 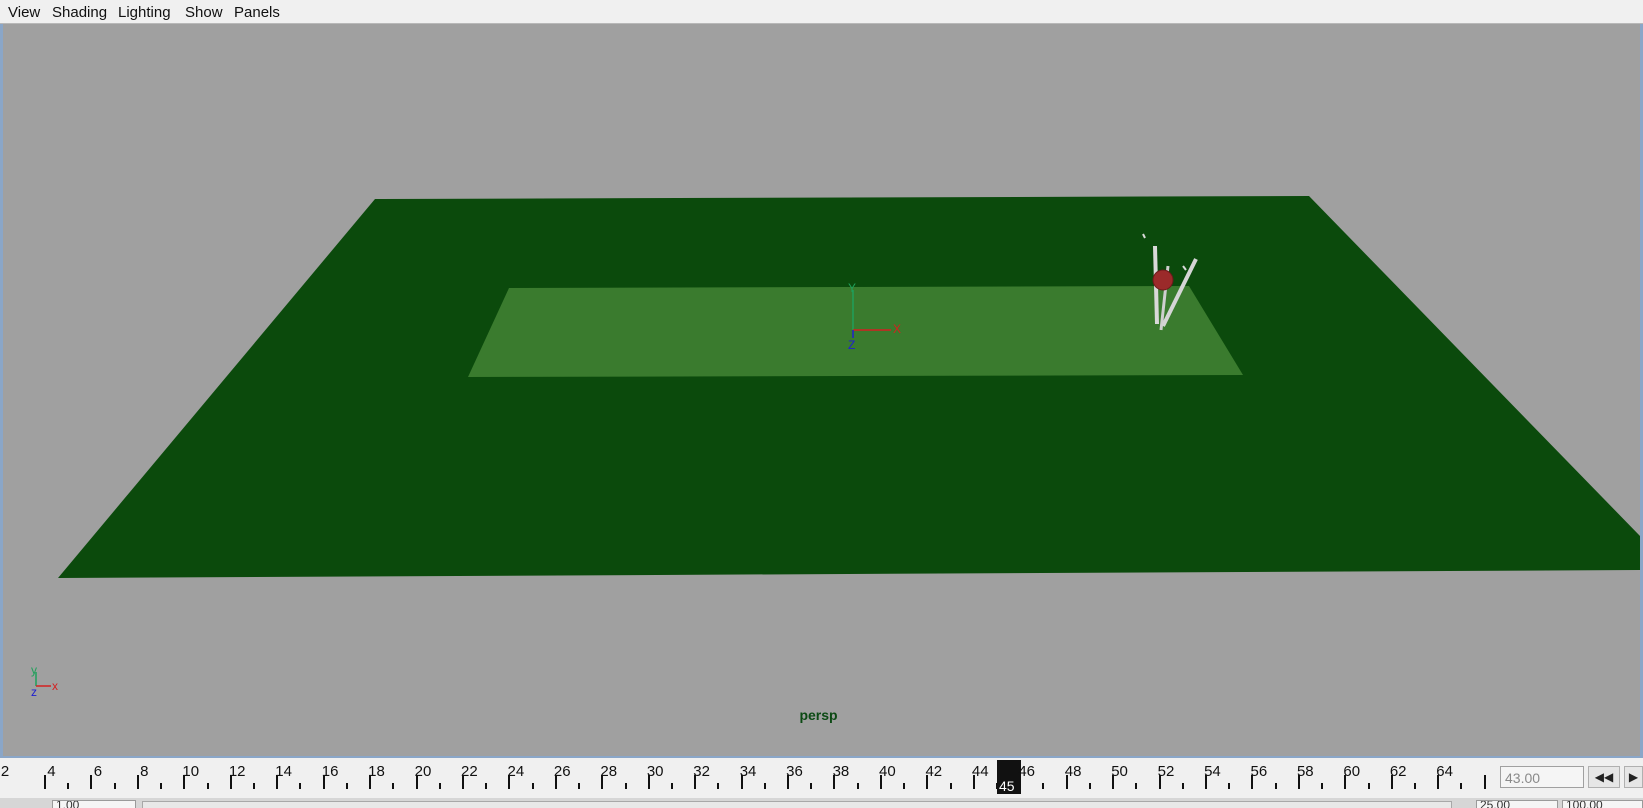 What do you see at coordinates (1163, 280) in the screenshot?
I see `ball-icon` at bounding box center [1163, 280].